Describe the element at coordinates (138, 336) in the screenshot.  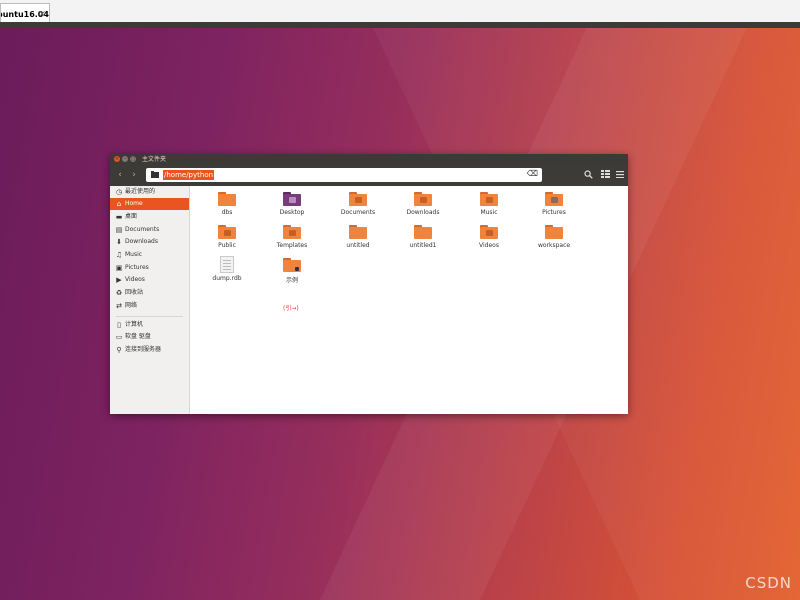
I see `sidebar-item-label: 软盘 驱盘` at that location.